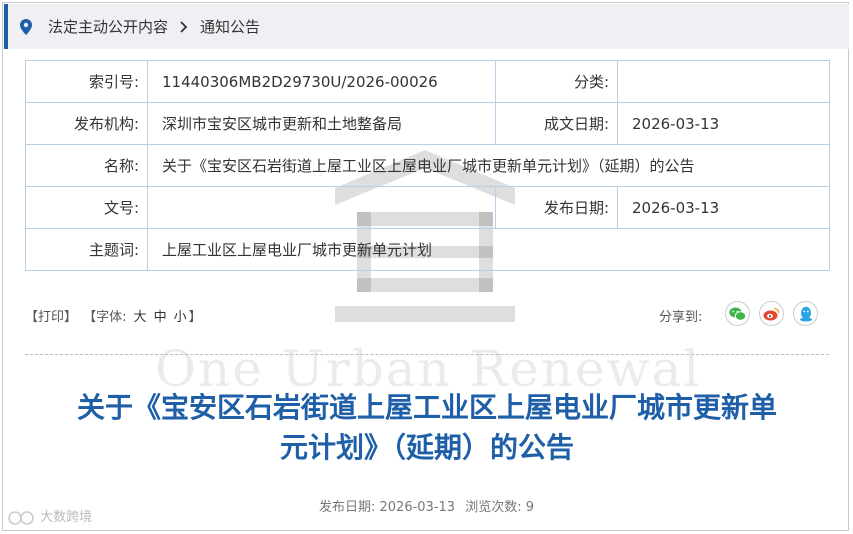 This screenshot has height=534, width=853. I want to click on weibo-icon, so click(771, 313).